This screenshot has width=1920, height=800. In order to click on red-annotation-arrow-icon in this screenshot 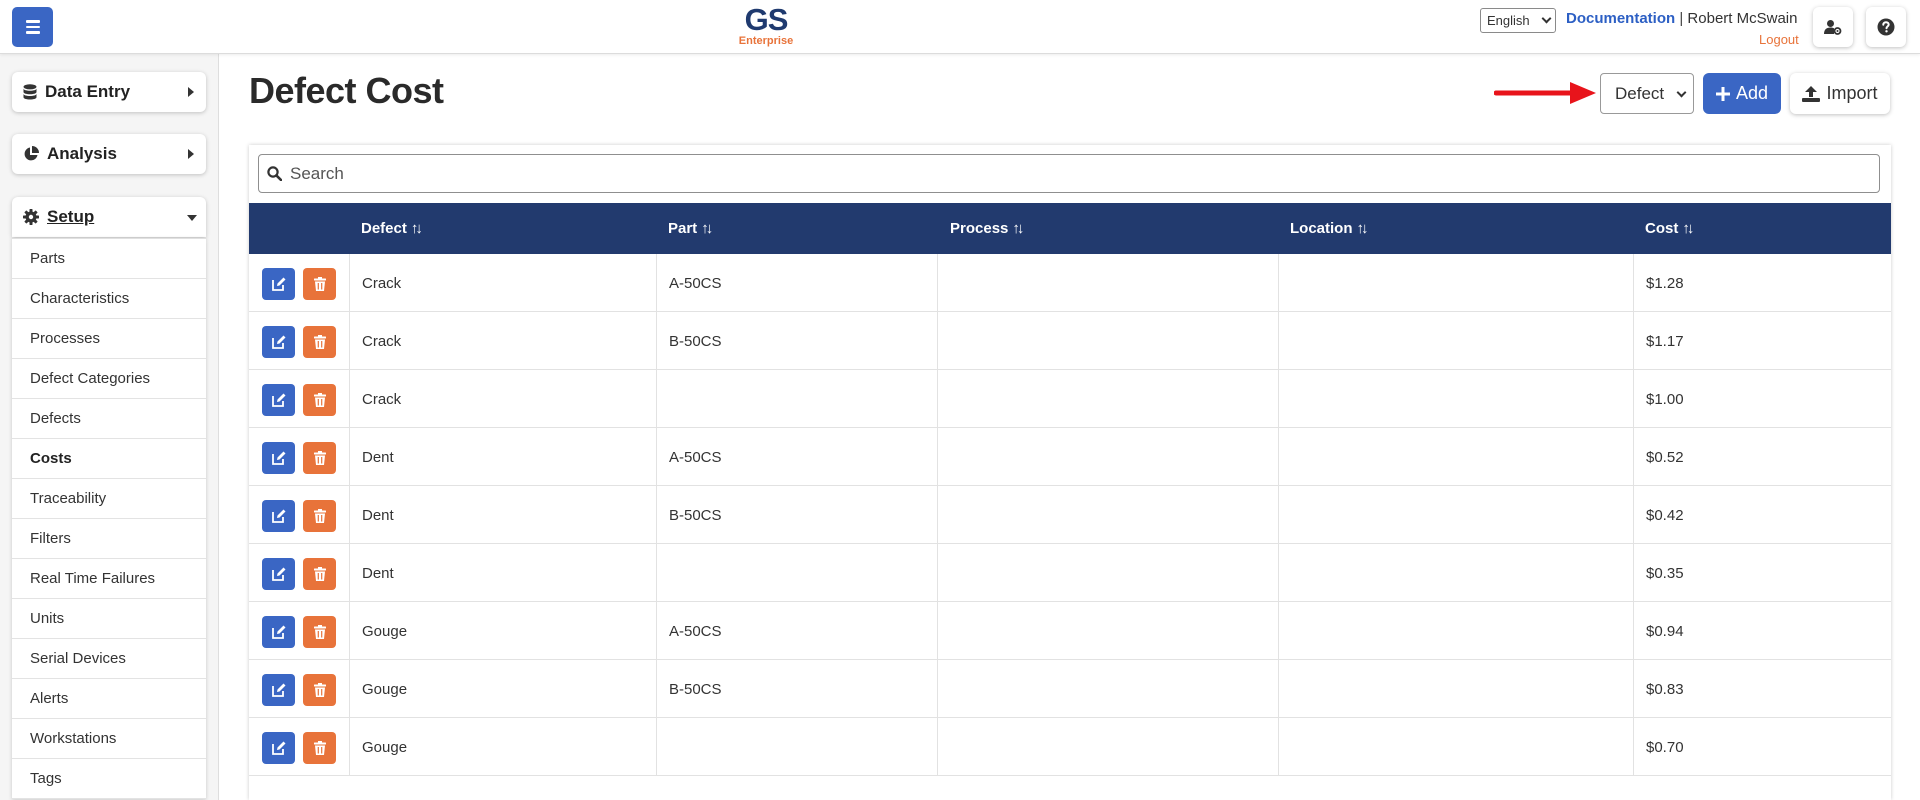, I will do `click(1545, 93)`.